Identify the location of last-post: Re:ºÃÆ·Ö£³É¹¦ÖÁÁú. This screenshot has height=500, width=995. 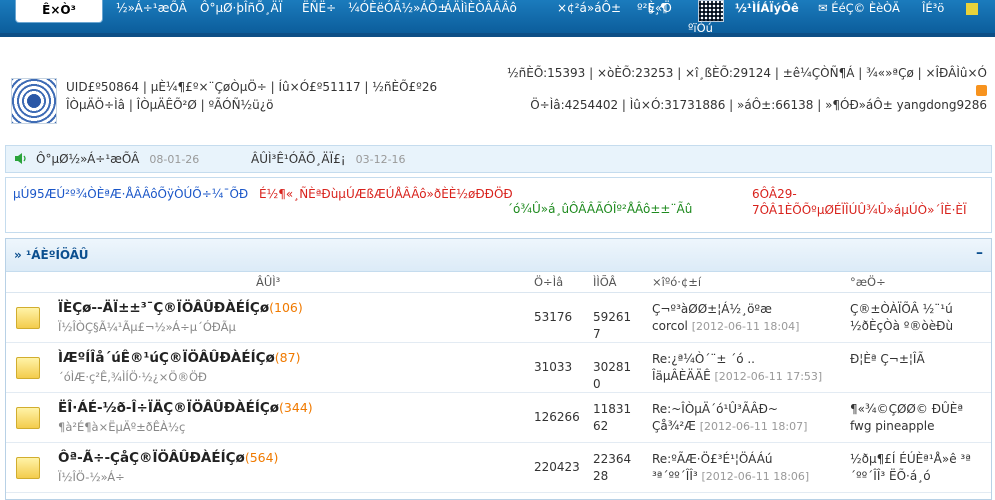
(712, 459).